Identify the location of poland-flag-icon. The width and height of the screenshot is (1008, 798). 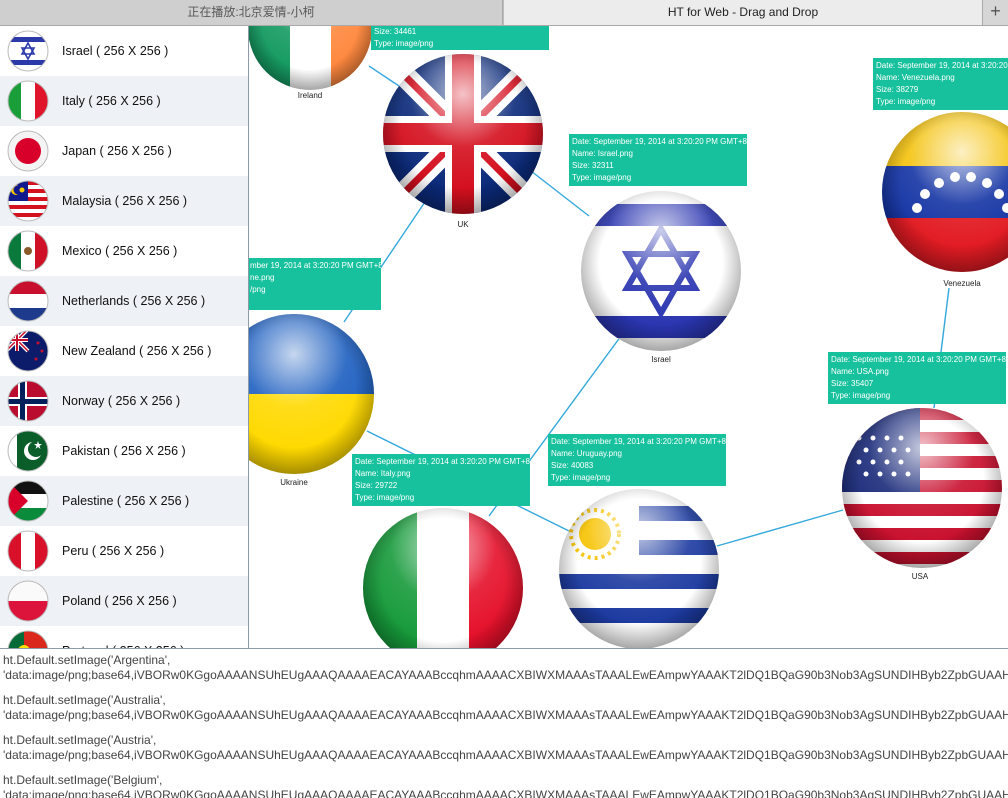
(28, 601).